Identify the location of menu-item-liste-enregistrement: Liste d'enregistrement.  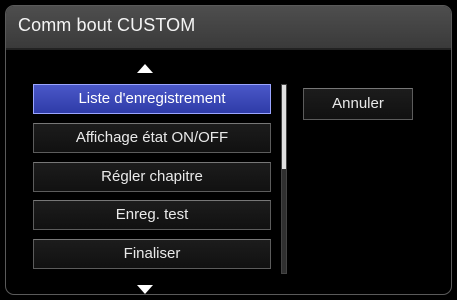
(152, 99).